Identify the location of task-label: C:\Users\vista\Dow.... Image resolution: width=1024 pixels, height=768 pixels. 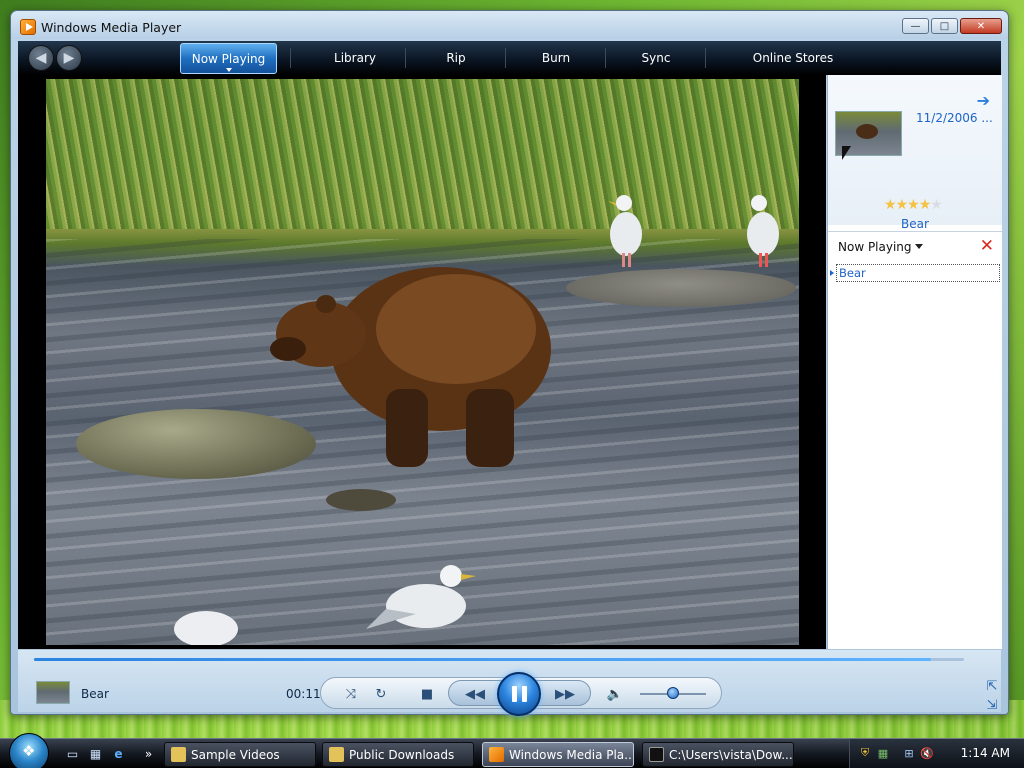
(731, 754).